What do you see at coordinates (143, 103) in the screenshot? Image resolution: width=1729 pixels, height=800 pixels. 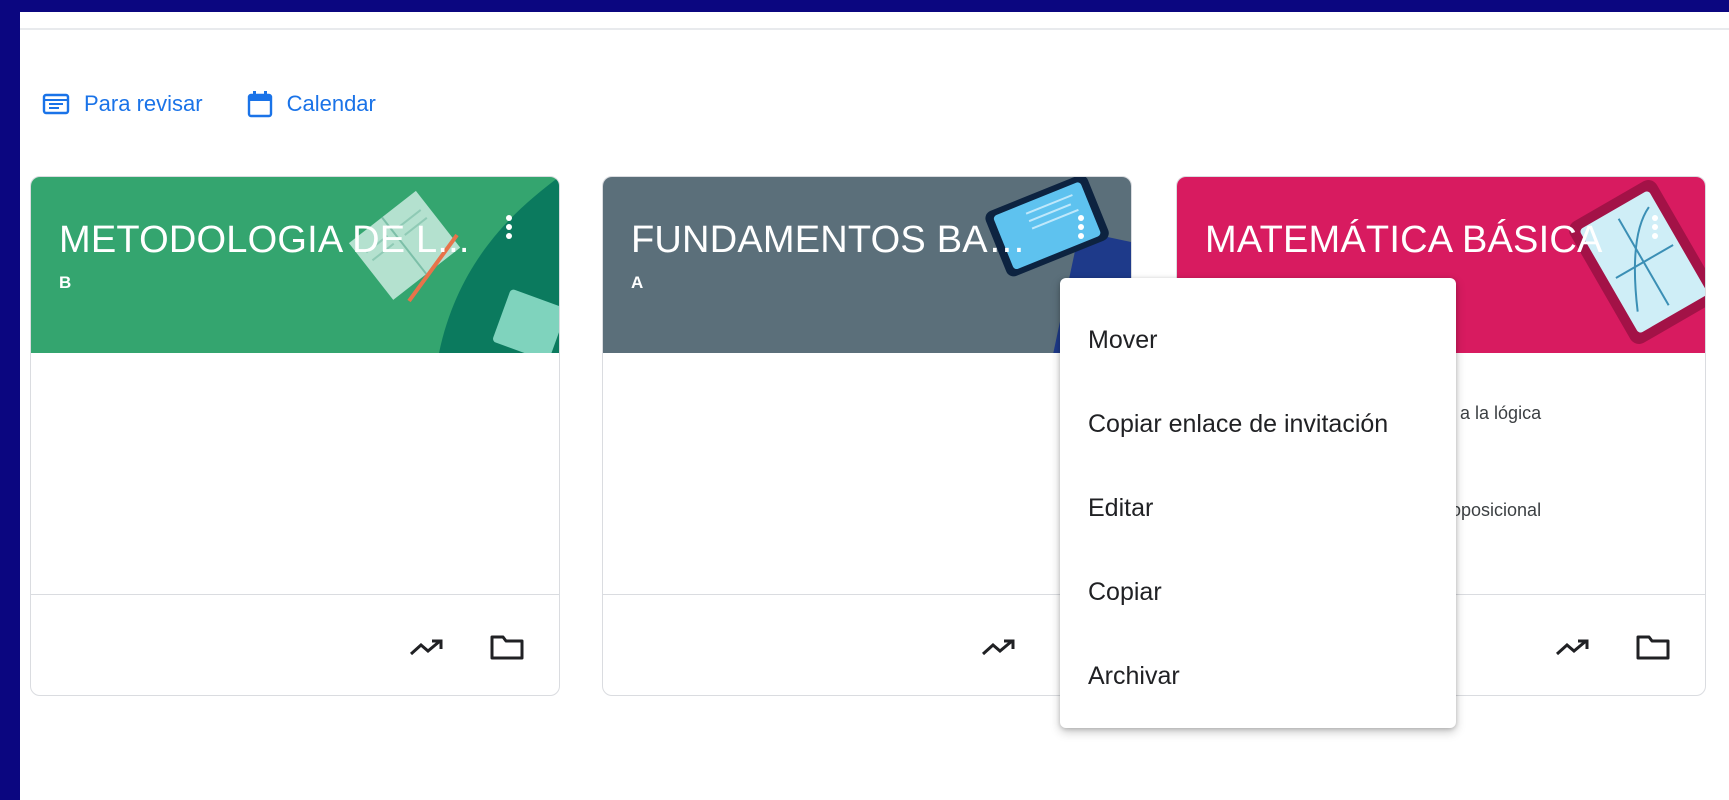 I see `to-review-label: Para revisar` at bounding box center [143, 103].